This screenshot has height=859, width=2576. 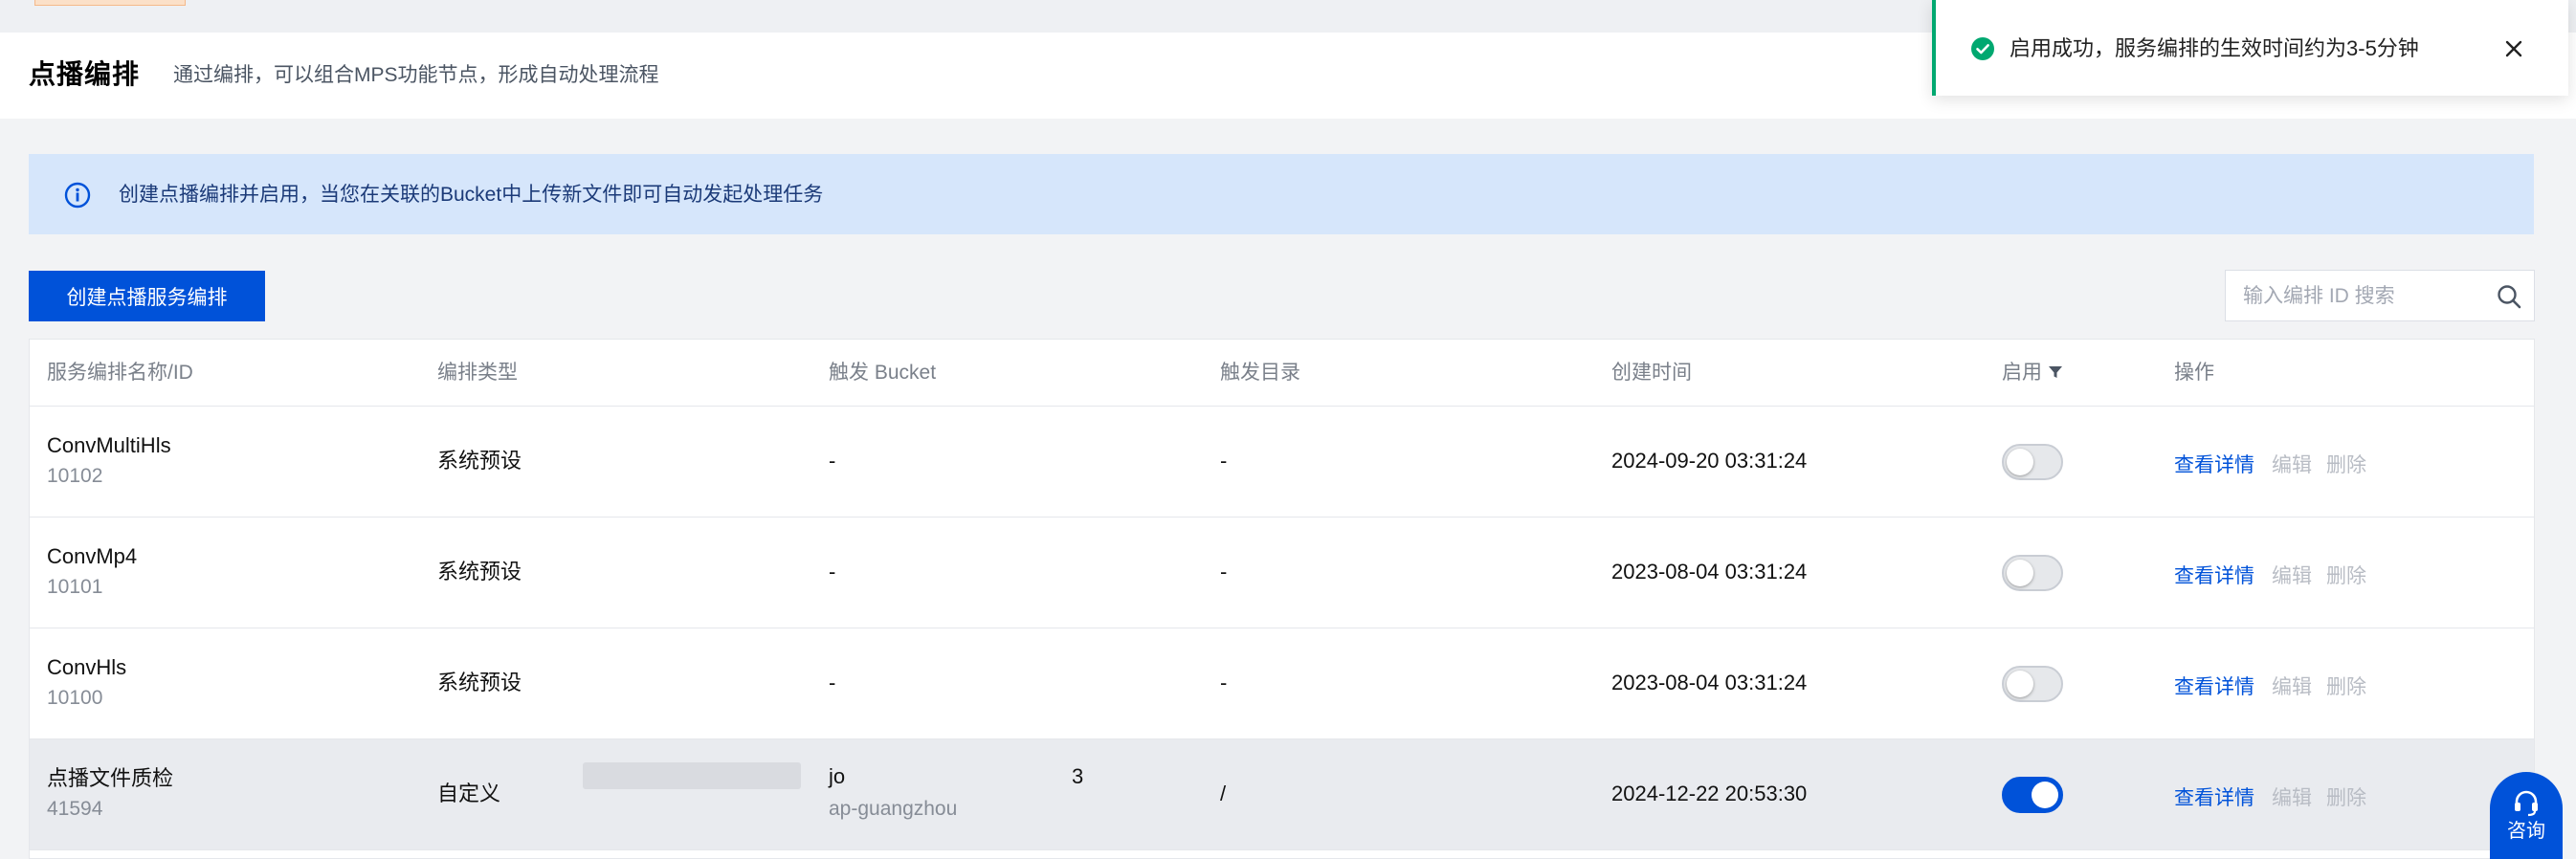 I want to click on page-title: 点播编排, so click(x=85, y=74).